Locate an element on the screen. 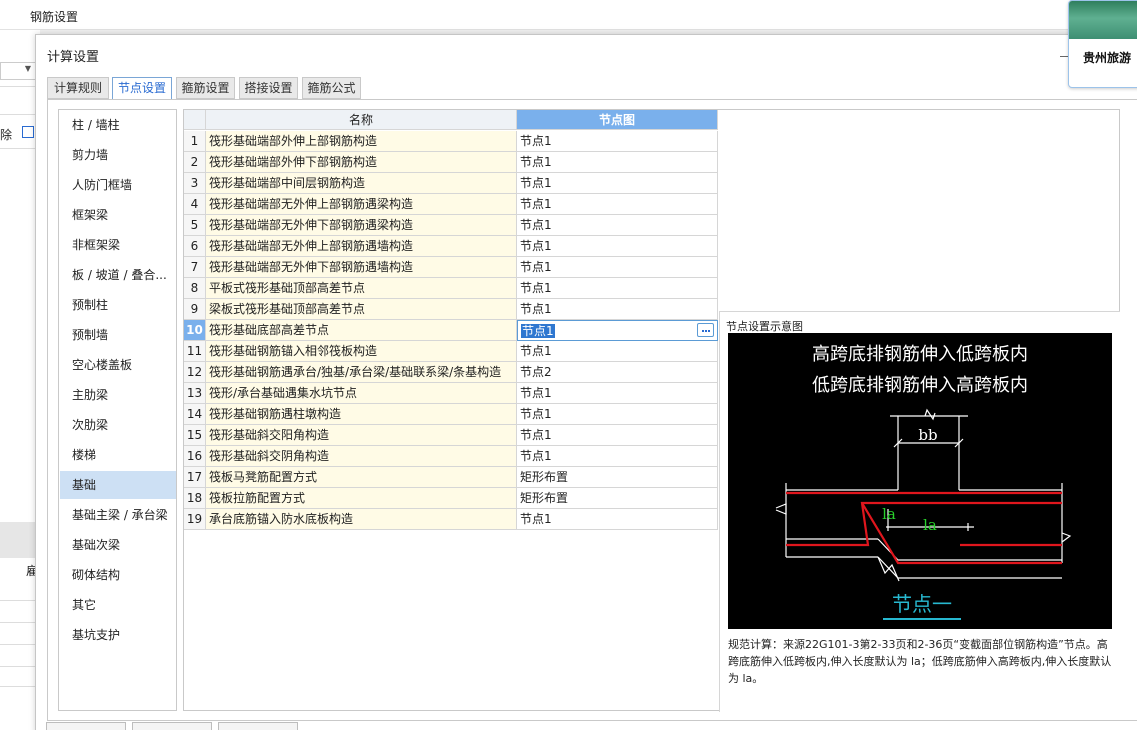  table-row: 8 平板式筏形基础顶部高差节点 节点1 is located at coordinates (451, 288).